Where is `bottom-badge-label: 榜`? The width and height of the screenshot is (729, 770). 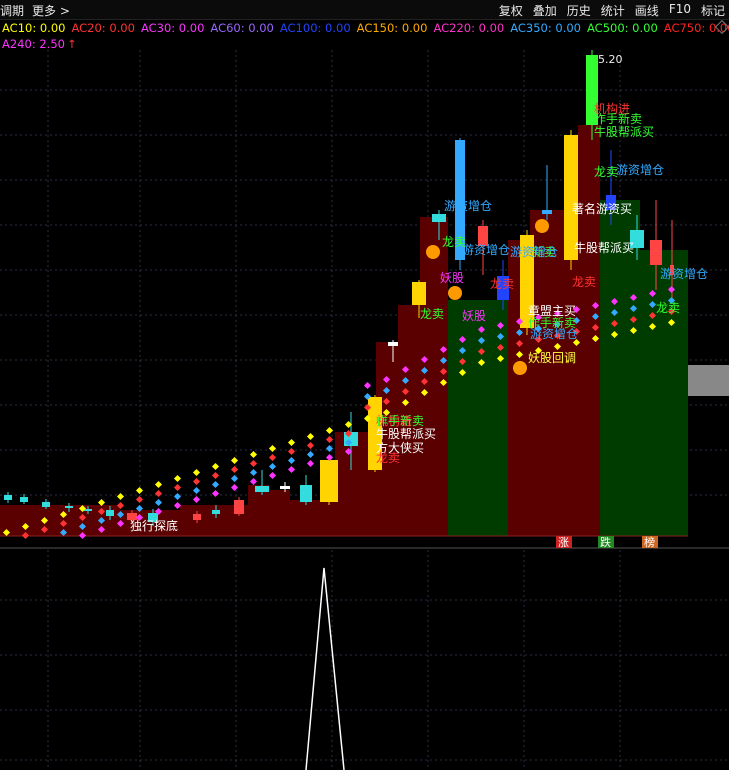 bottom-badge-label: 榜 is located at coordinates (649, 542).